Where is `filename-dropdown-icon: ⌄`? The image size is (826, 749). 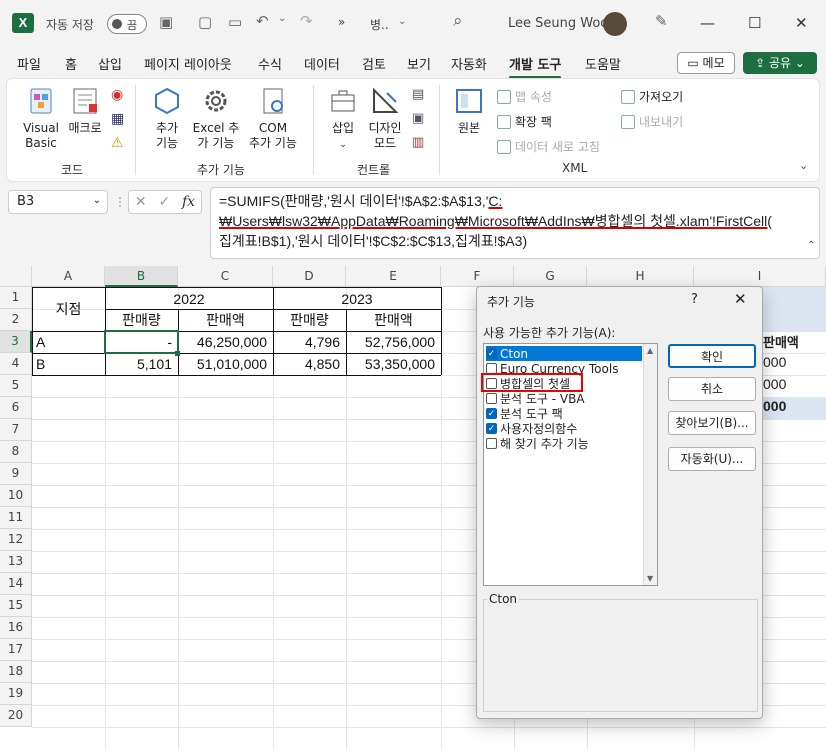
filename-dropdown-icon: ⌄ is located at coordinates (402, 21).